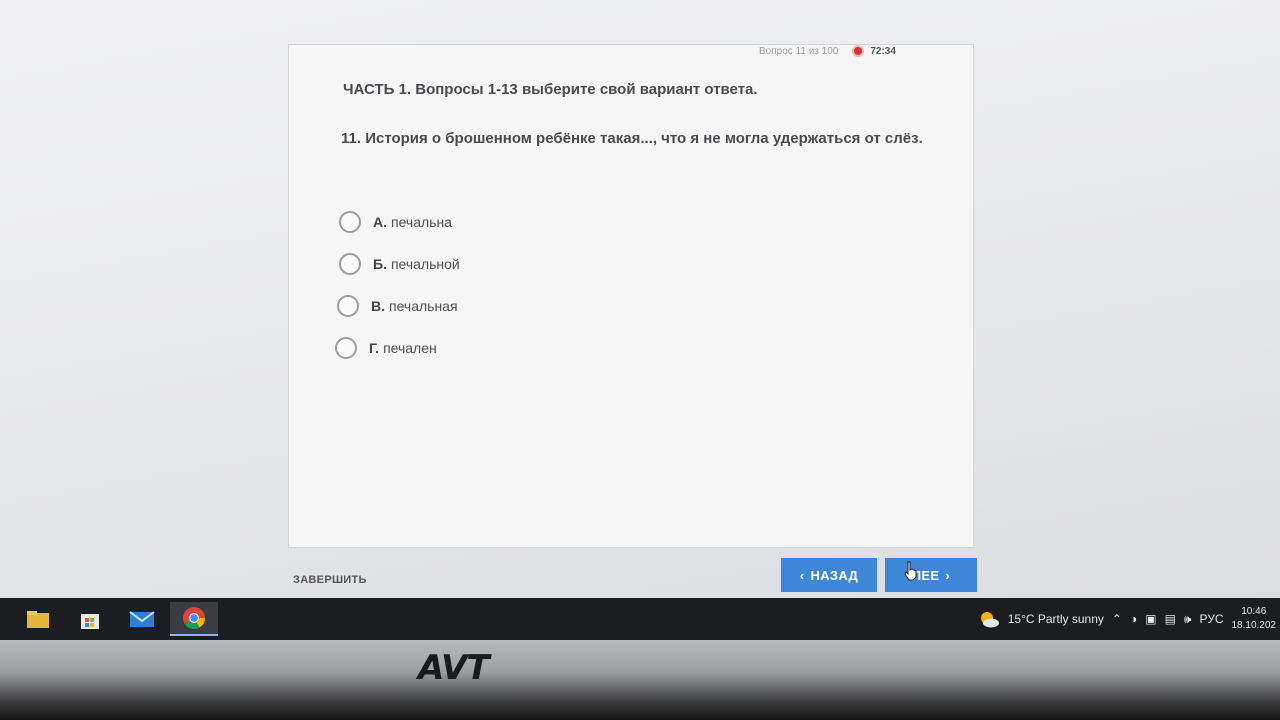 The width and height of the screenshot is (1280, 720). I want to click on back-button: ‹ НАЗАД, so click(829, 575).